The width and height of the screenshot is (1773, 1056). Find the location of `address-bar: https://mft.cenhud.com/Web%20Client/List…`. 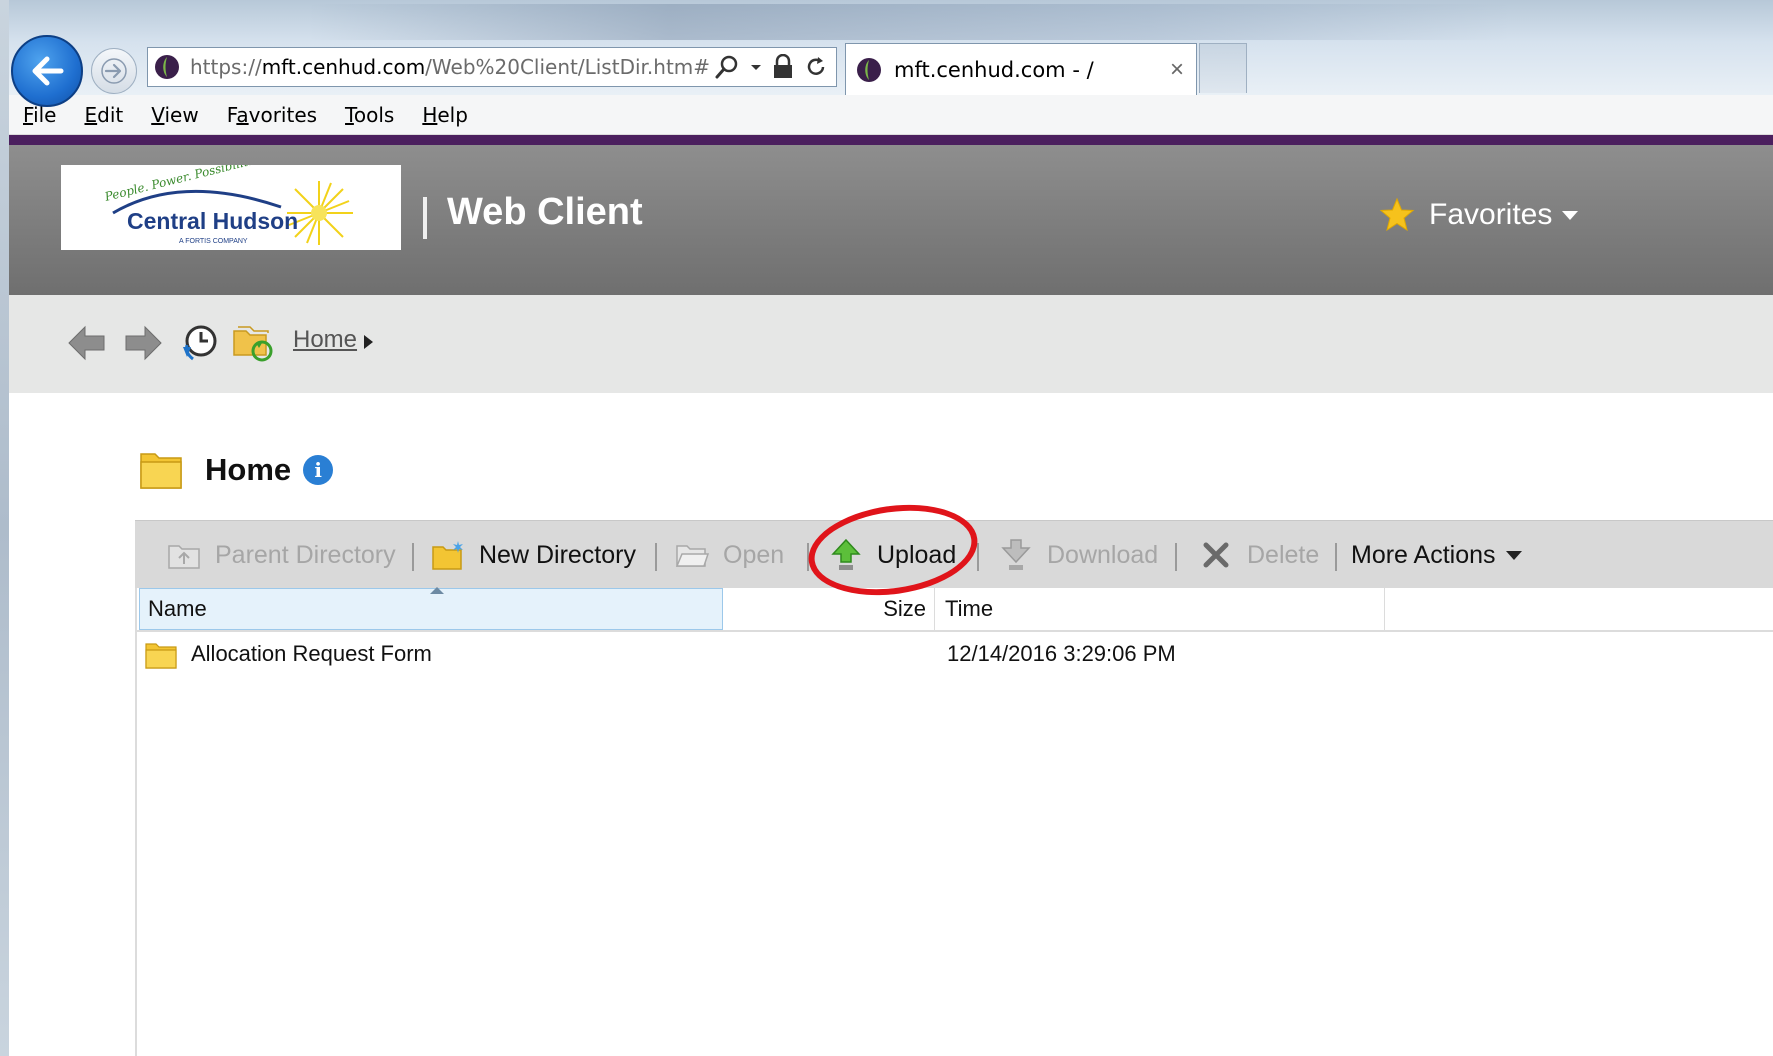

address-bar: https://mft.cenhud.com/Web%20Client/List… is located at coordinates (492, 67).